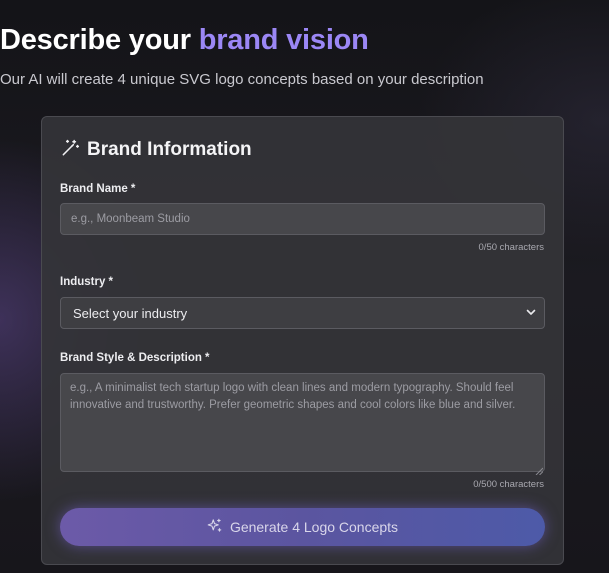  I want to click on card-title: Brand Information, so click(169, 149).